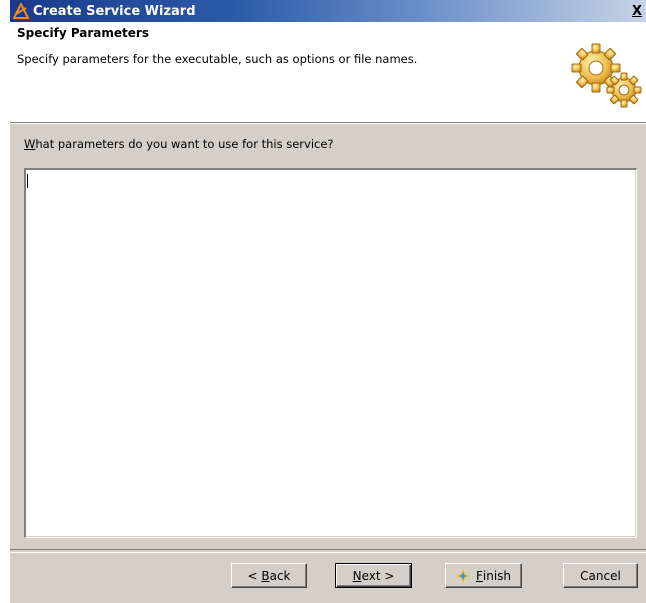  I want to click on cancel-button: Cancel, so click(600, 575).